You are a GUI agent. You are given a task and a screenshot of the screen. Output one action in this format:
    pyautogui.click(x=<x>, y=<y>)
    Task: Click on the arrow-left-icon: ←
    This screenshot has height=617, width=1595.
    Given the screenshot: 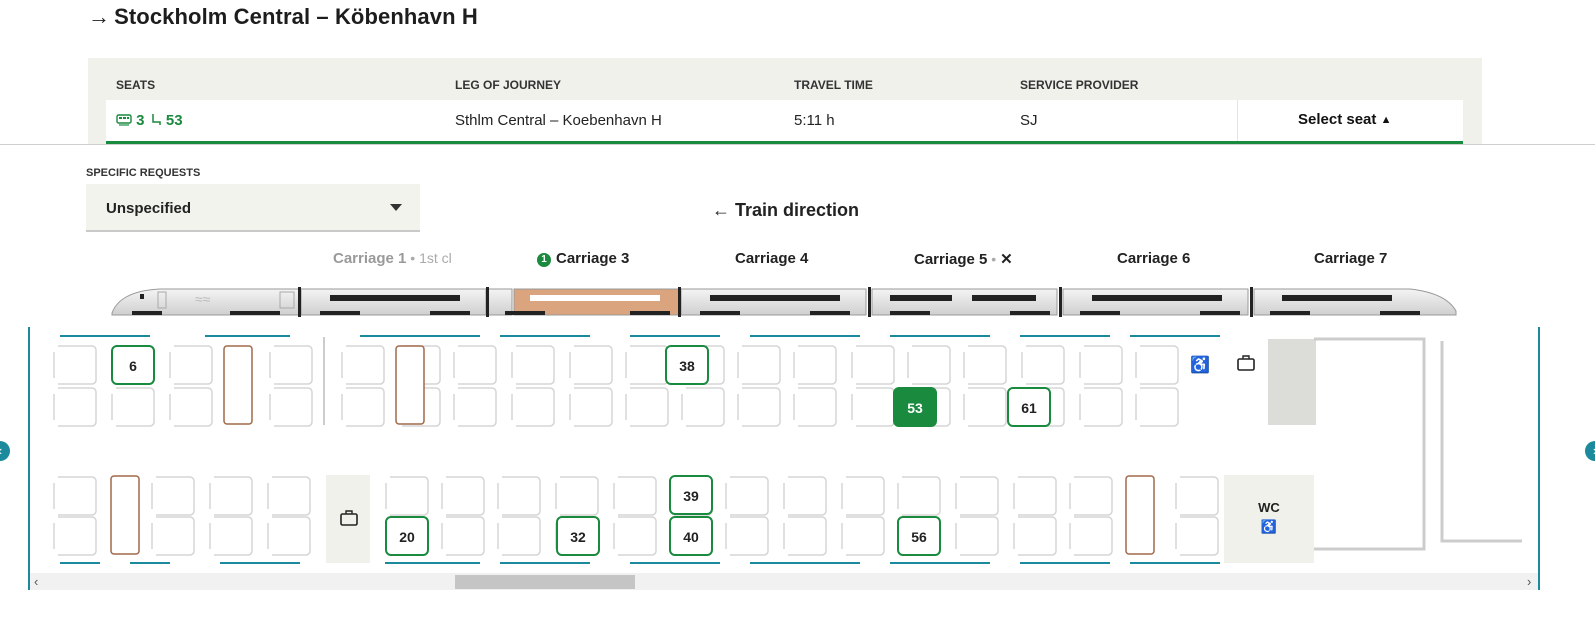 What is the action you would take?
    pyautogui.click(x=721, y=210)
    